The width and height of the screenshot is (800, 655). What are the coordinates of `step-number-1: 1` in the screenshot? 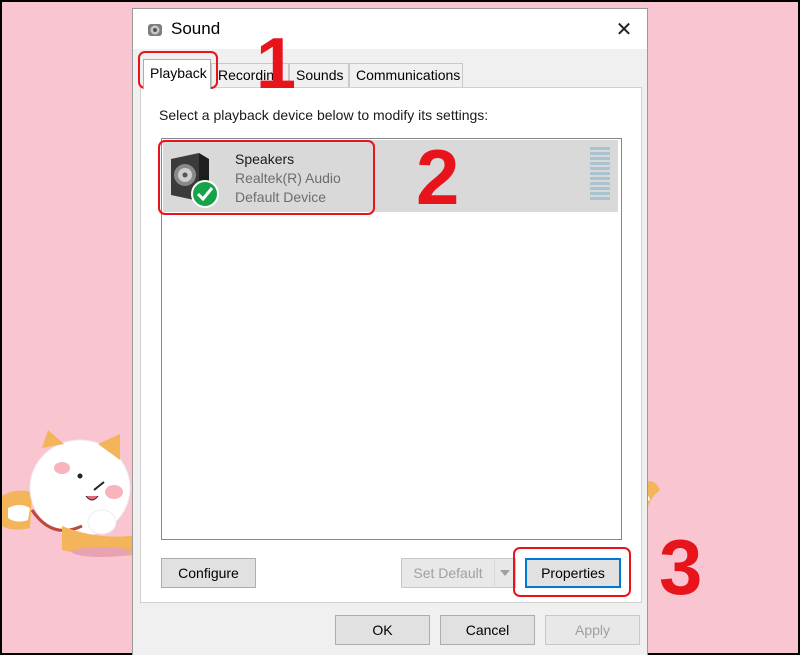 It's located at (276, 64).